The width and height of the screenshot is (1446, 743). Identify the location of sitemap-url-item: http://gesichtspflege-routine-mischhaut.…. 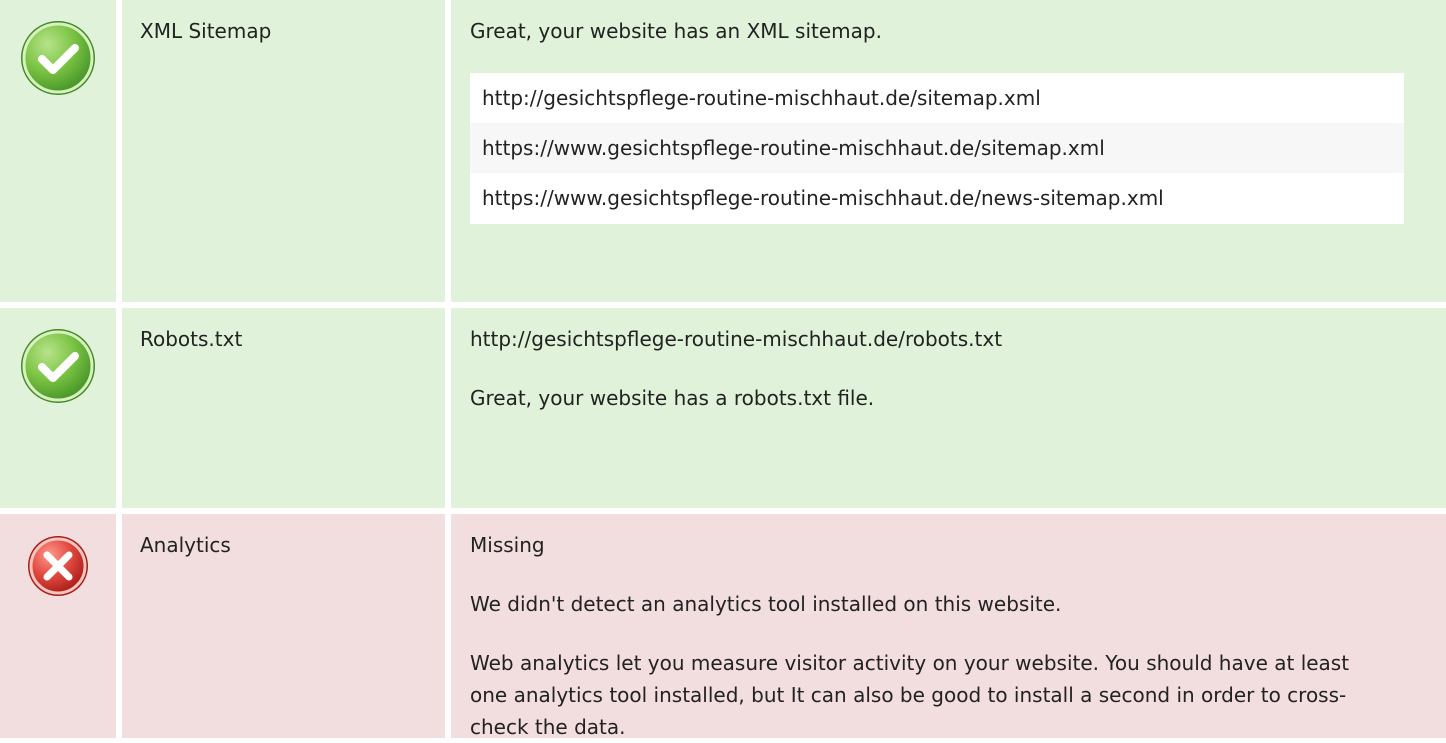
(761, 98).